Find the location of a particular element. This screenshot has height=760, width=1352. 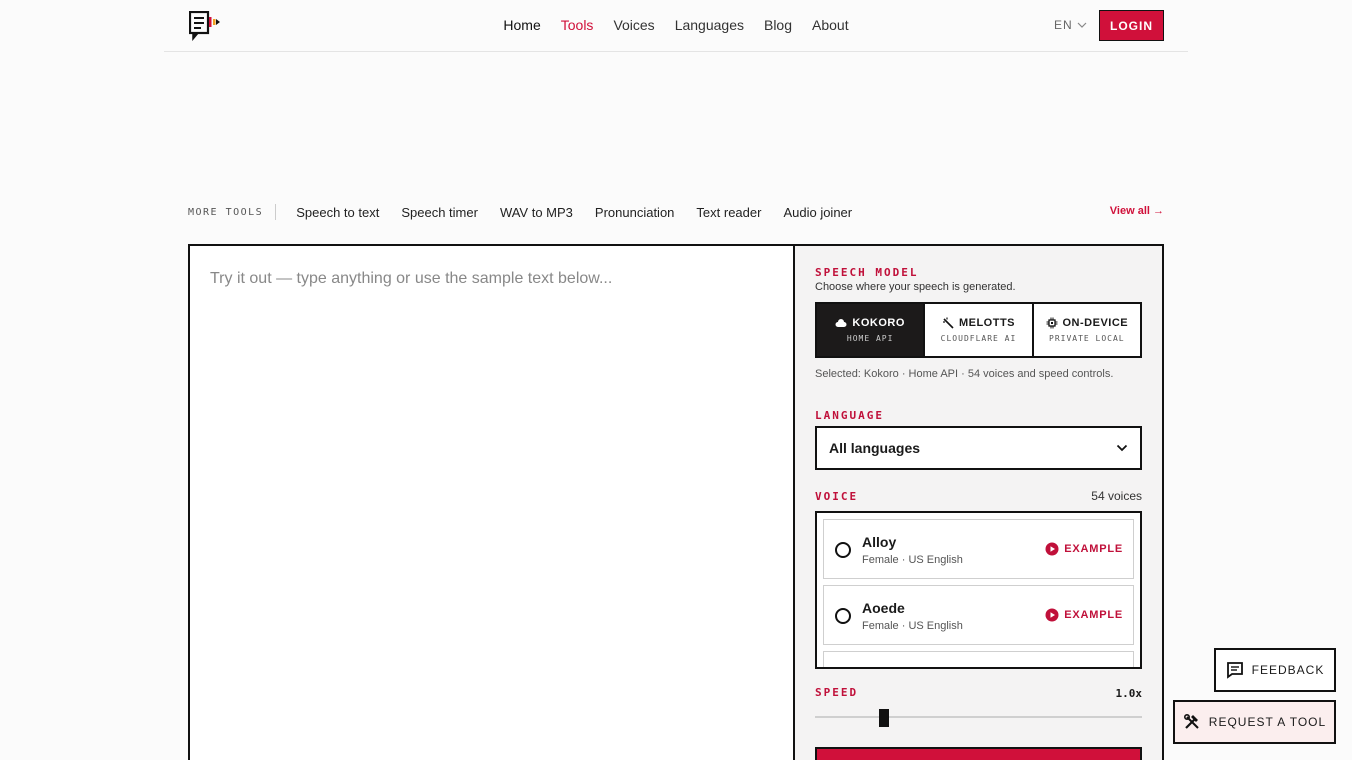

tool-link-wav-to-mp3: WAV to MP3 is located at coordinates (536, 212).